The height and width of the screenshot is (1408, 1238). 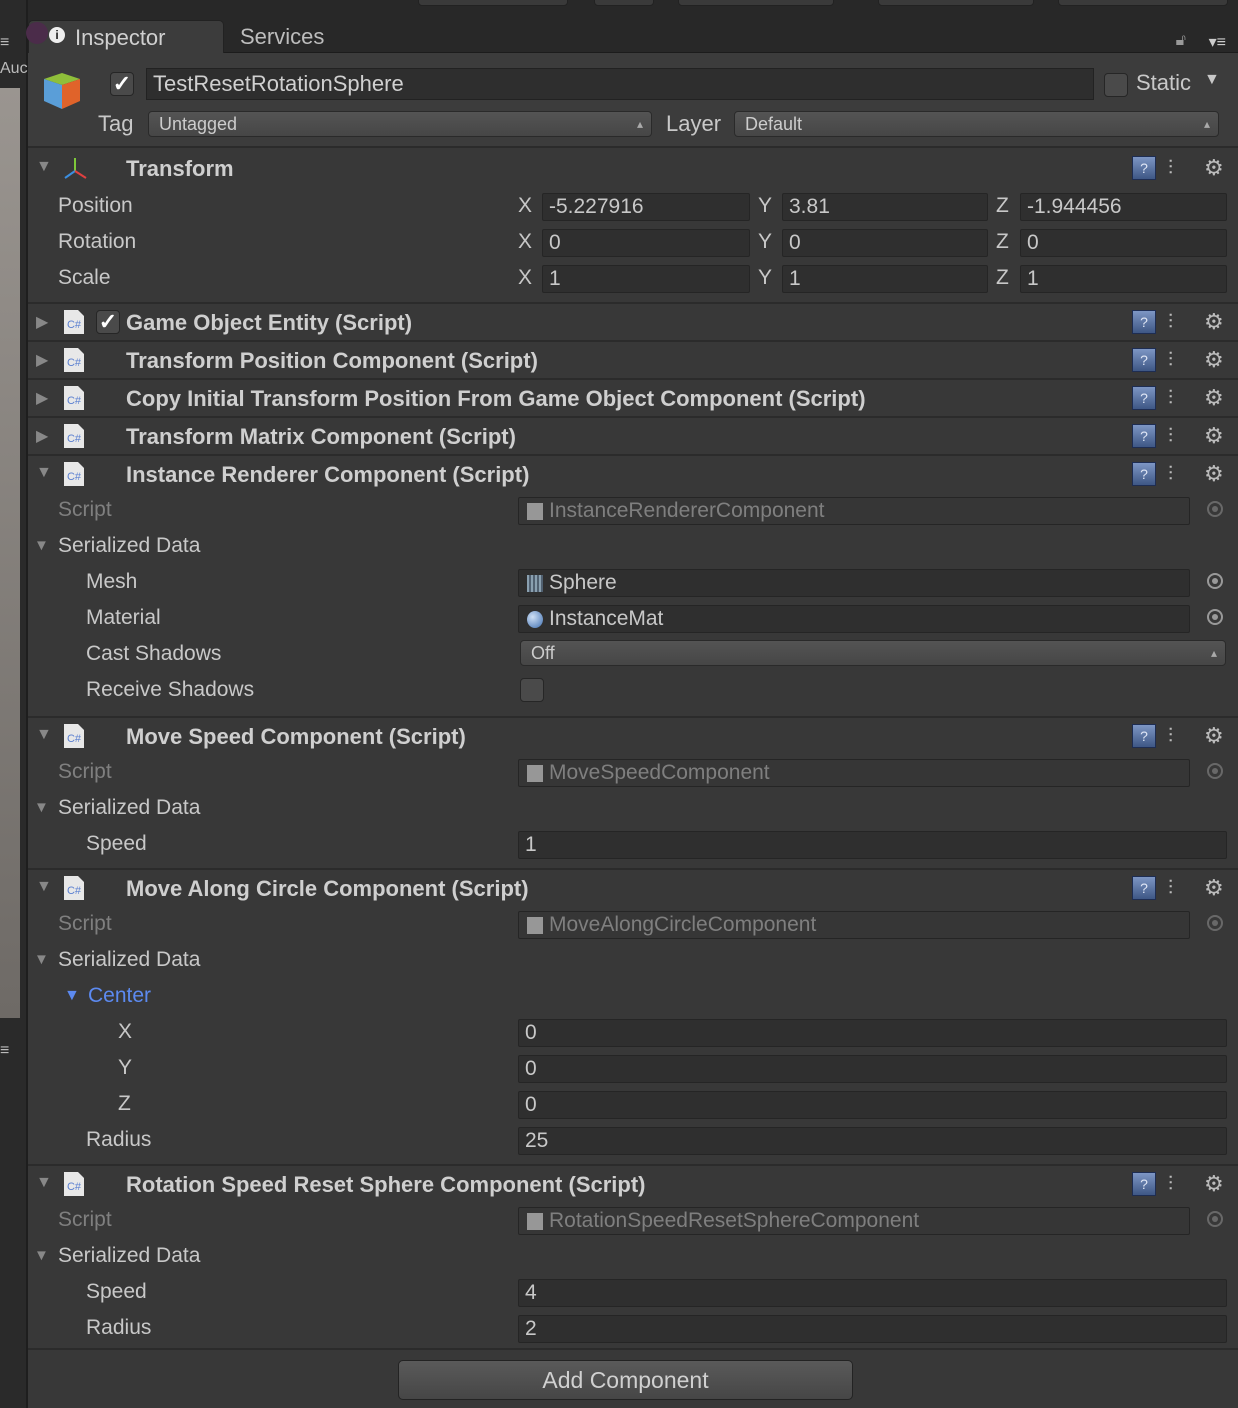 I want to click on tag-dropdown: Untagged ▴, so click(x=400, y=124).